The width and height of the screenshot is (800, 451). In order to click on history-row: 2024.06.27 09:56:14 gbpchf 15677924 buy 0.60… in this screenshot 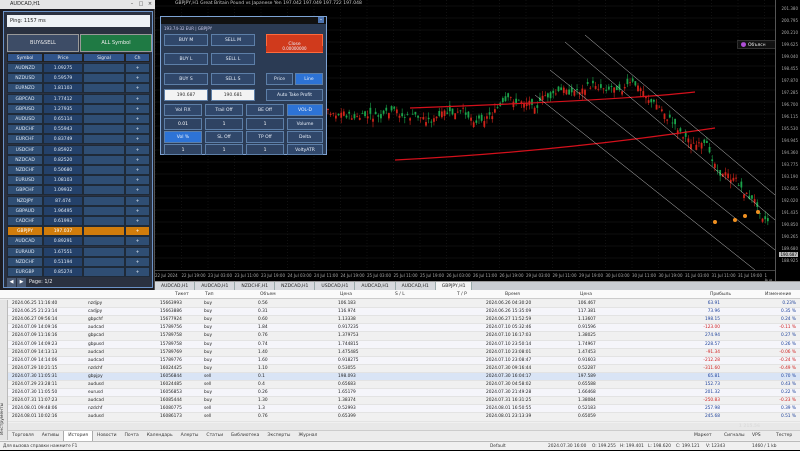, I will do `click(404, 320)`.